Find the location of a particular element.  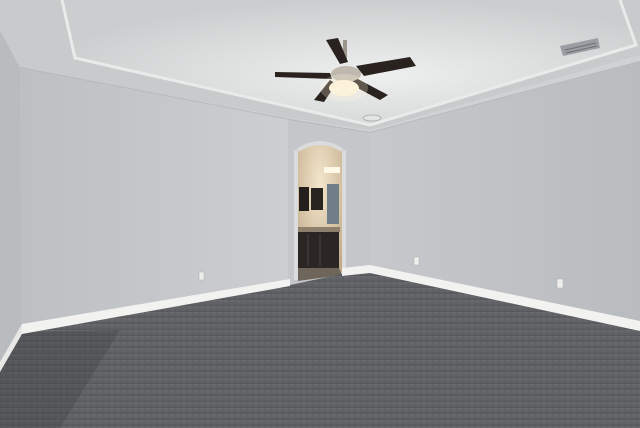

smoke-detector is located at coordinates (372, 118).